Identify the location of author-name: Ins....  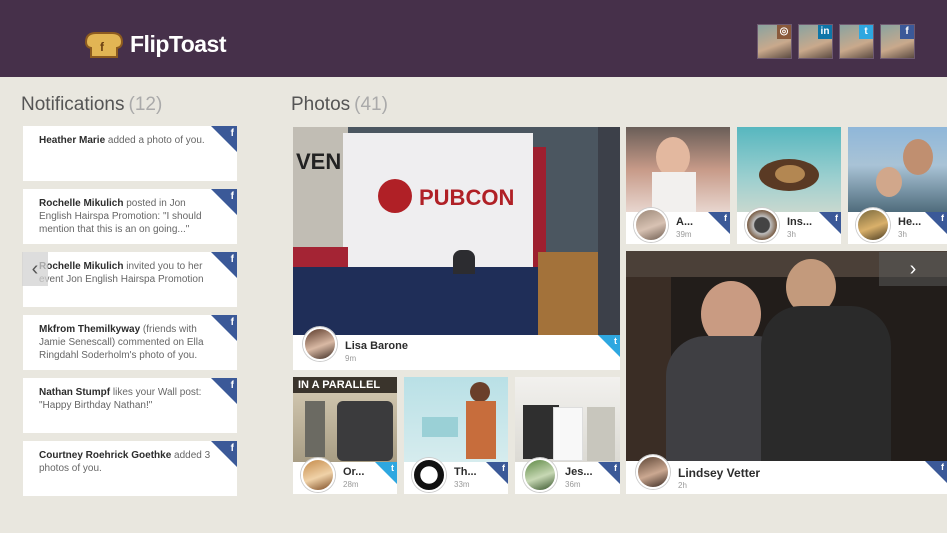
(800, 222).